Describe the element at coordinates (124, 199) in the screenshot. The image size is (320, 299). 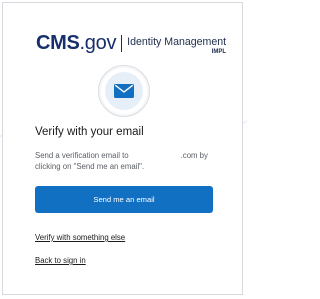
I see `send-email-button: Send me an email` at that location.